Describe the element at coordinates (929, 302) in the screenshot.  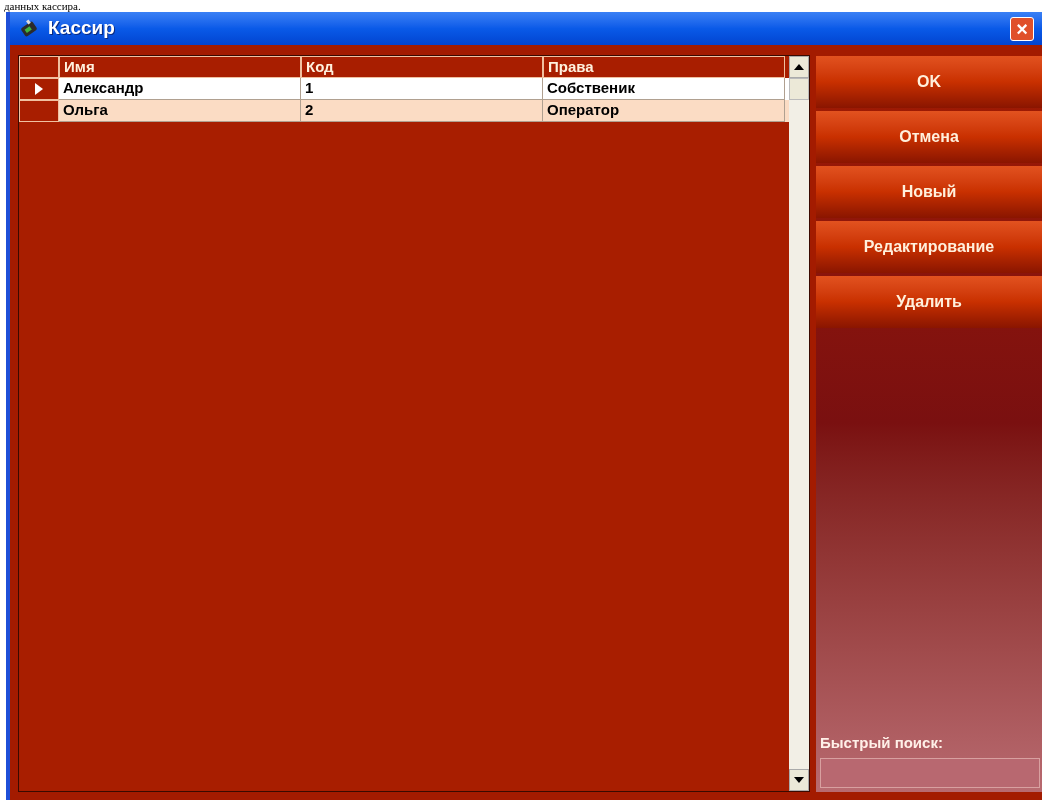
I see `action-button: Удалить` at that location.